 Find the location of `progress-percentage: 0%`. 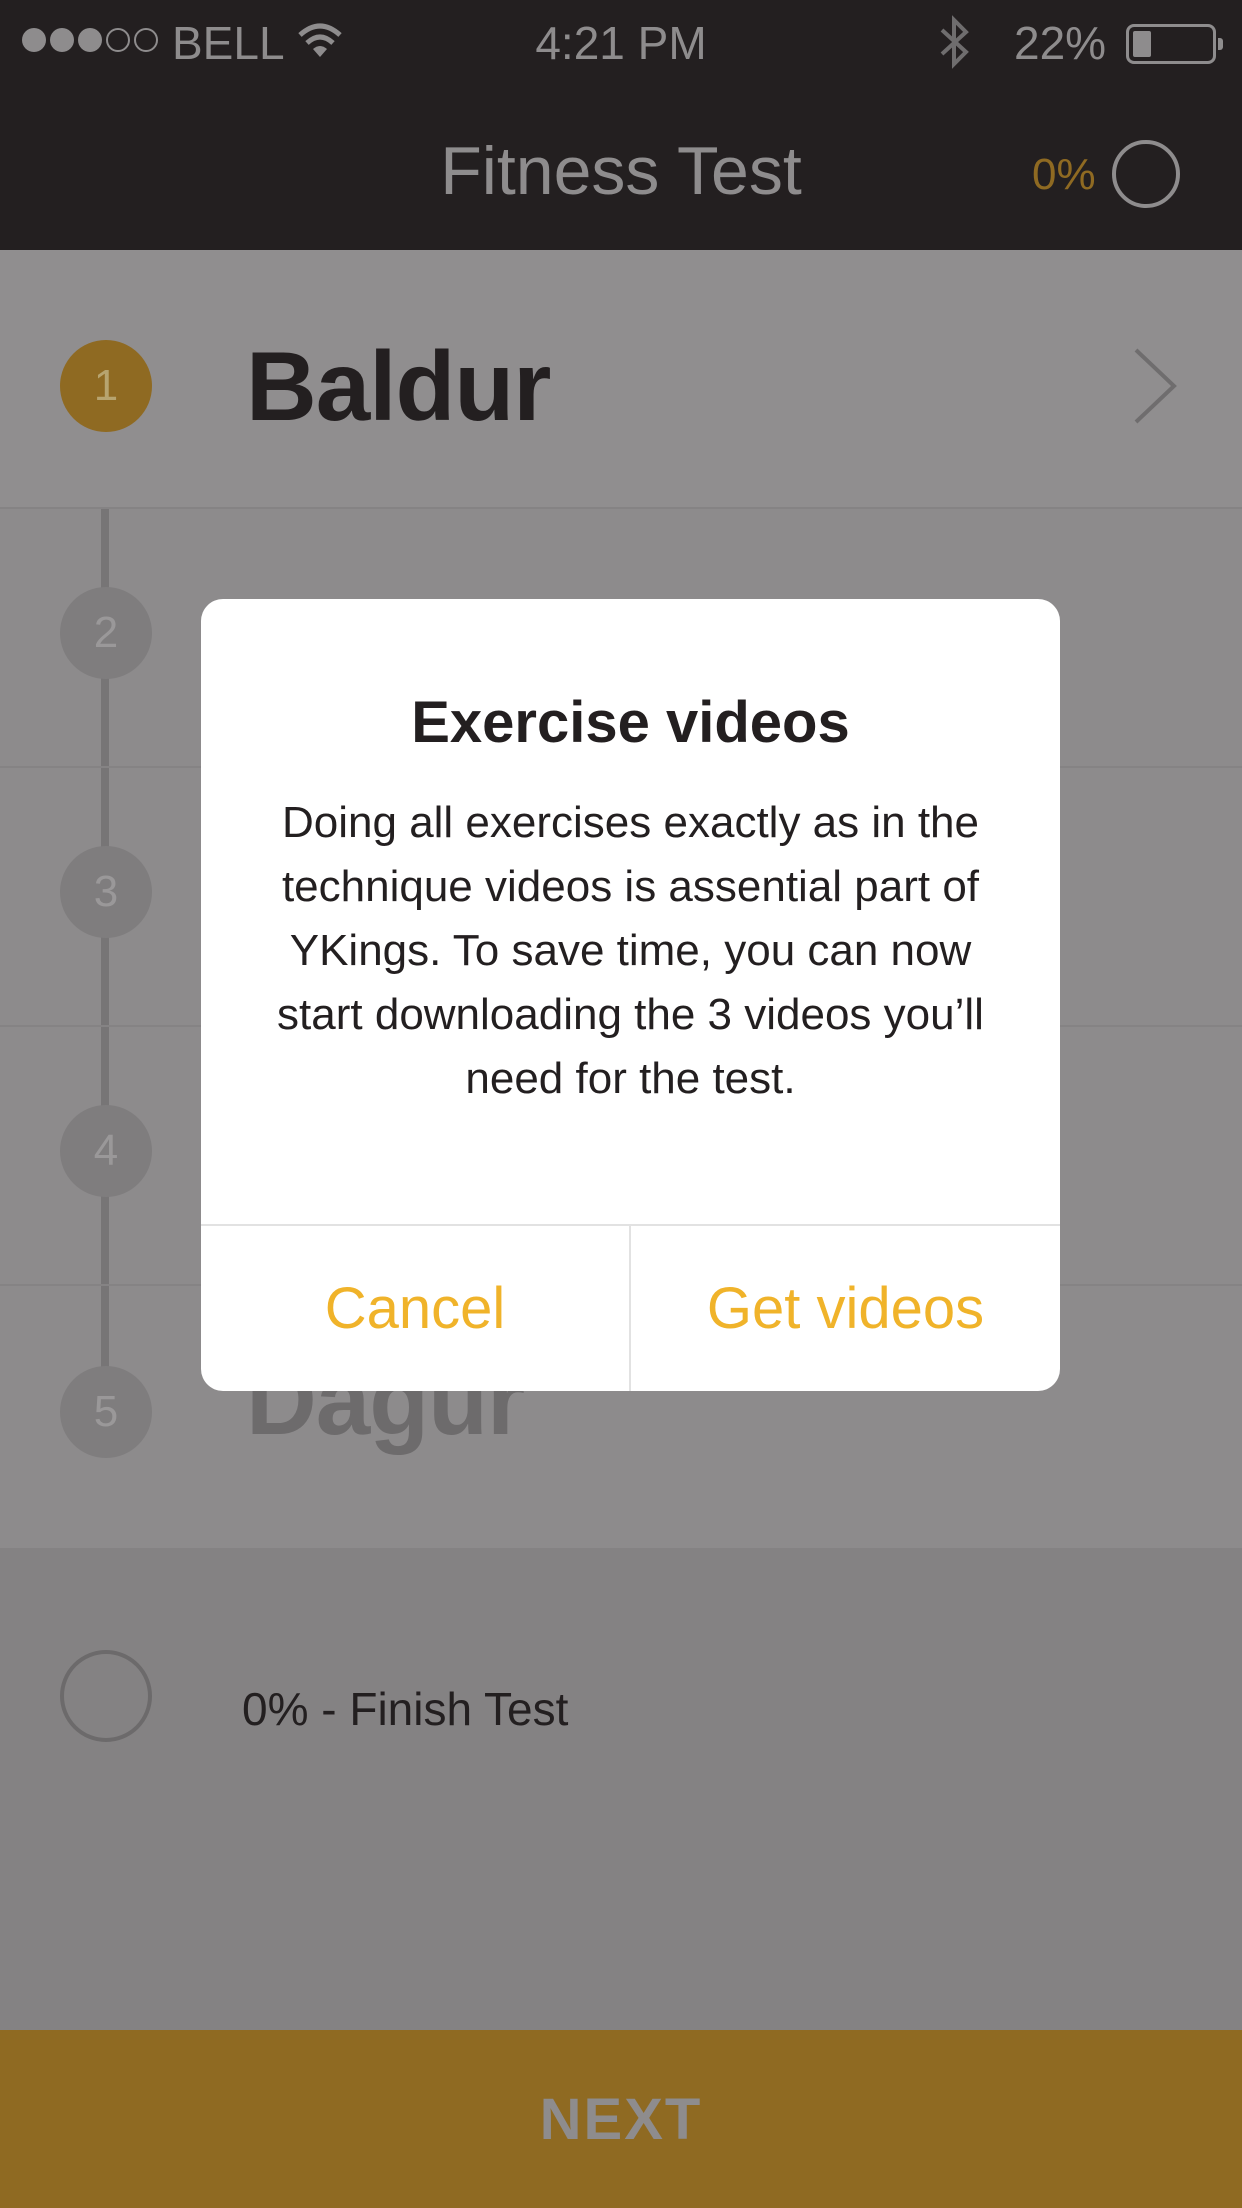

progress-percentage: 0% is located at coordinates (1064, 174).